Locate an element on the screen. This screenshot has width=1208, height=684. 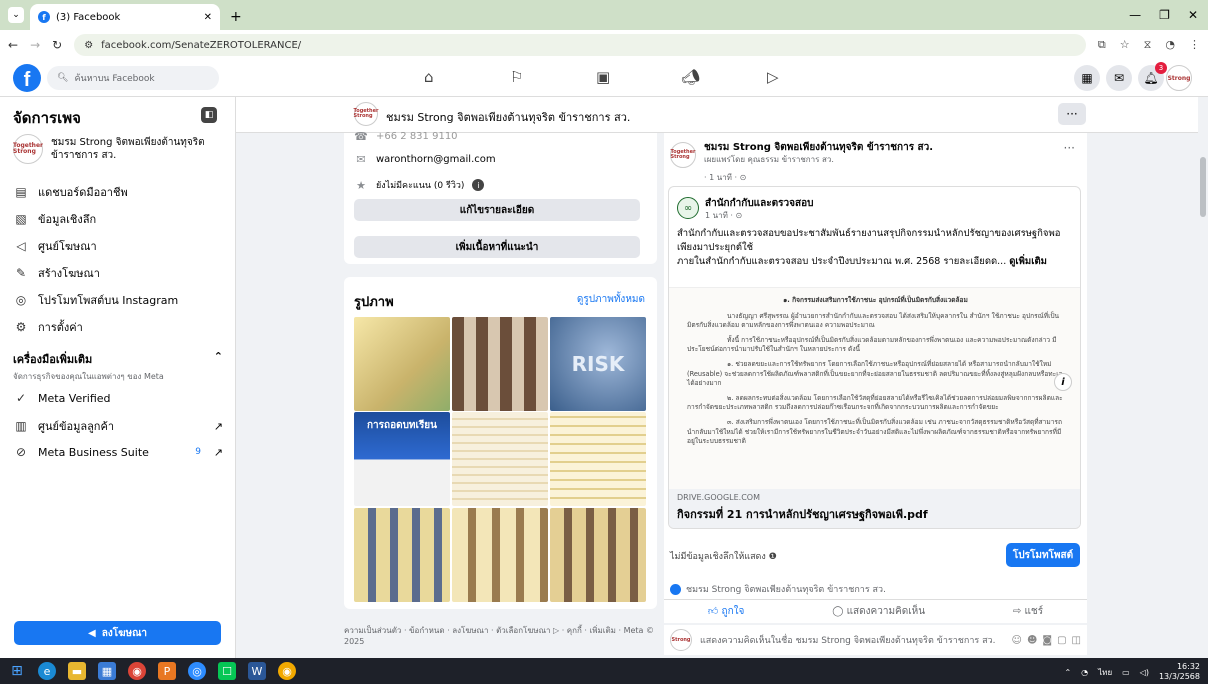
translate-icon: ⧉ is located at coordinates (1102, 45).